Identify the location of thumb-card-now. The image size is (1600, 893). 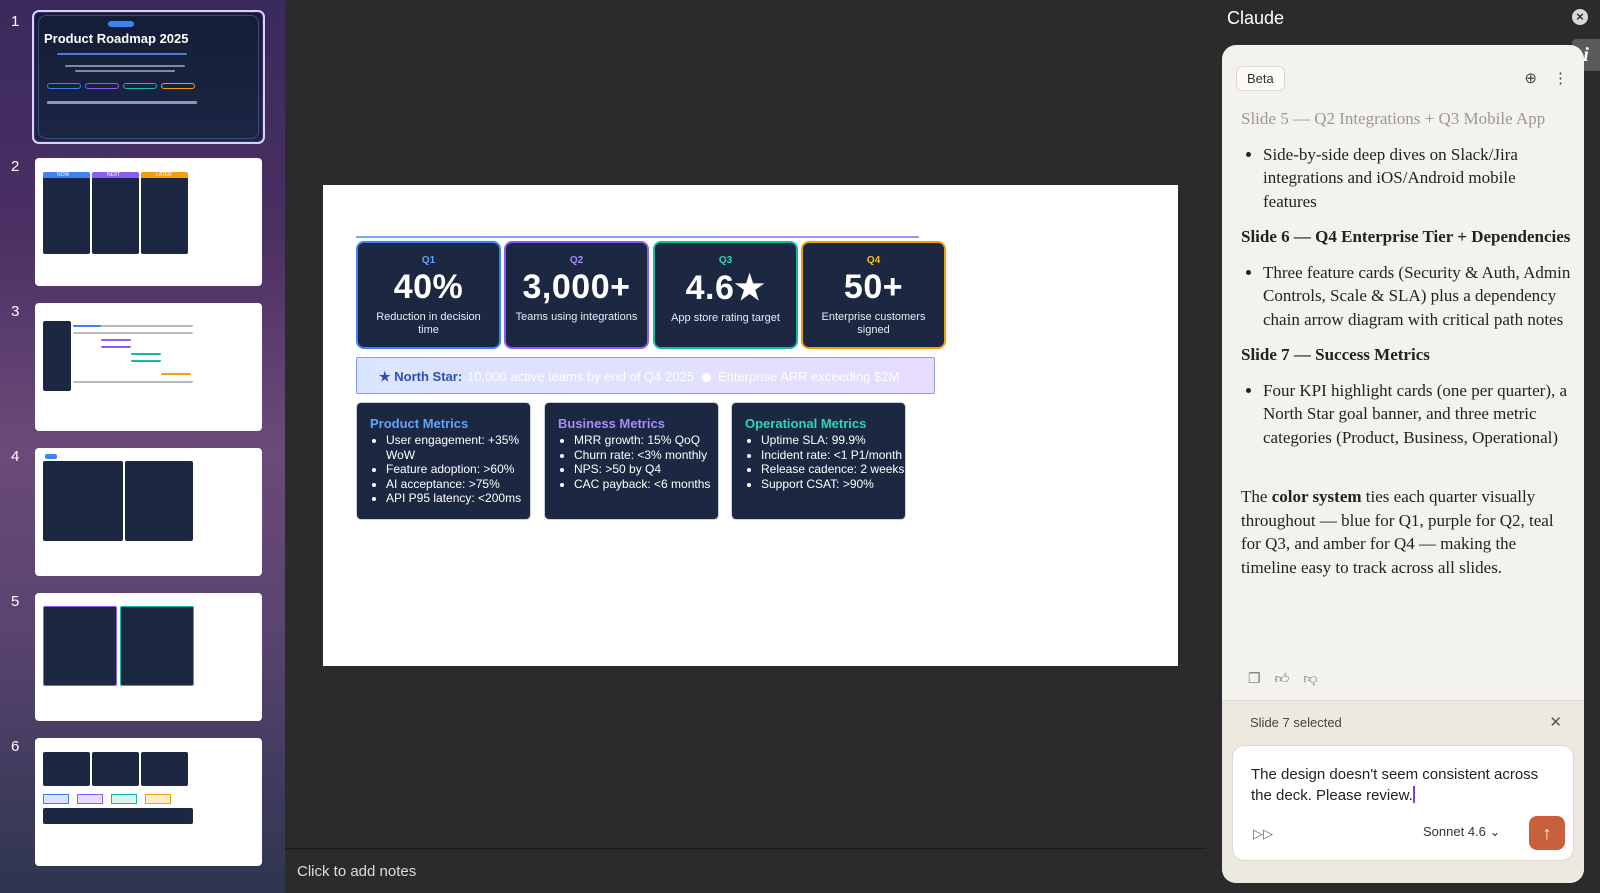
(66, 213).